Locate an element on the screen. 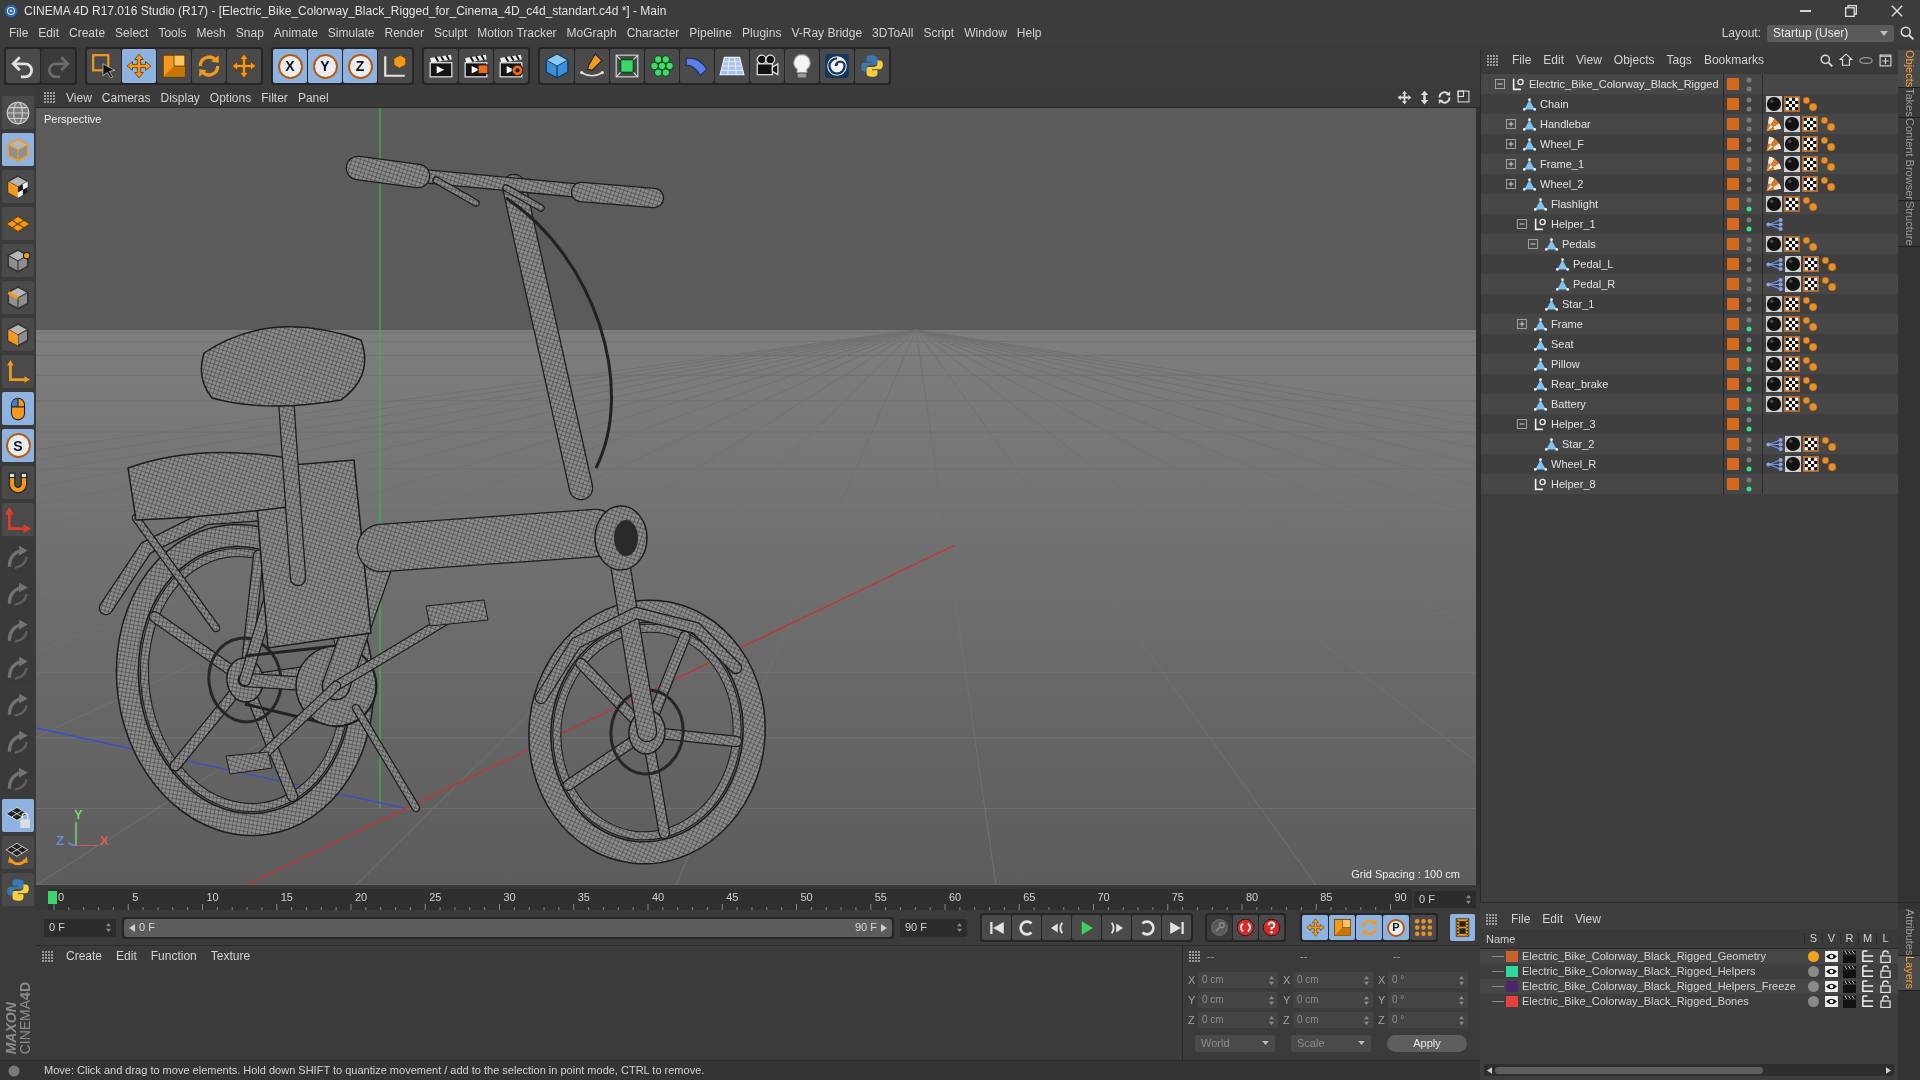  menu-item: Tags is located at coordinates (1679, 60).